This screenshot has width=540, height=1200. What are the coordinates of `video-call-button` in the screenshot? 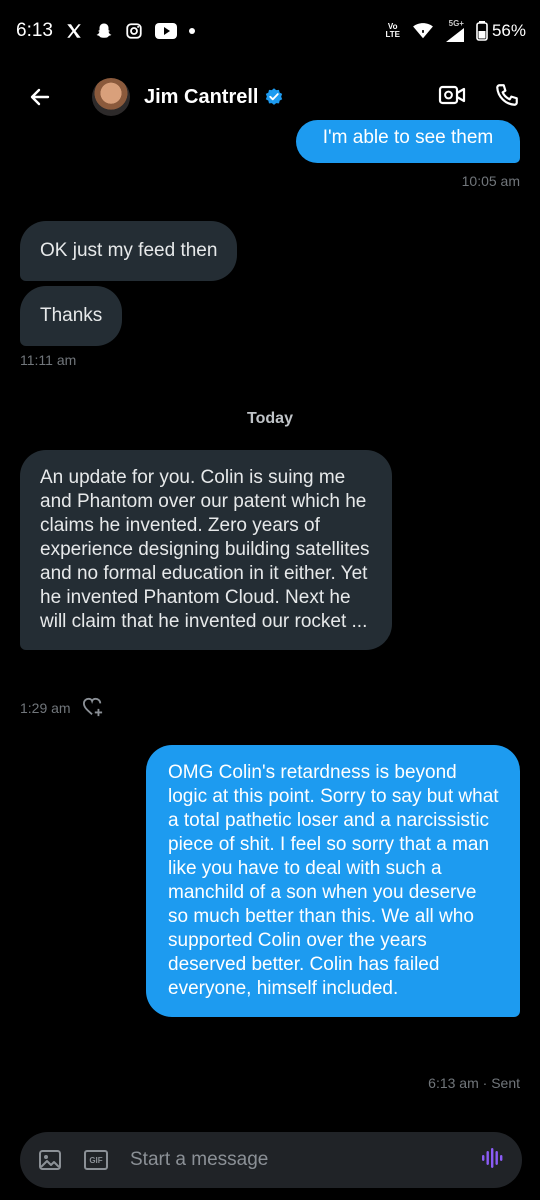 It's located at (452, 97).